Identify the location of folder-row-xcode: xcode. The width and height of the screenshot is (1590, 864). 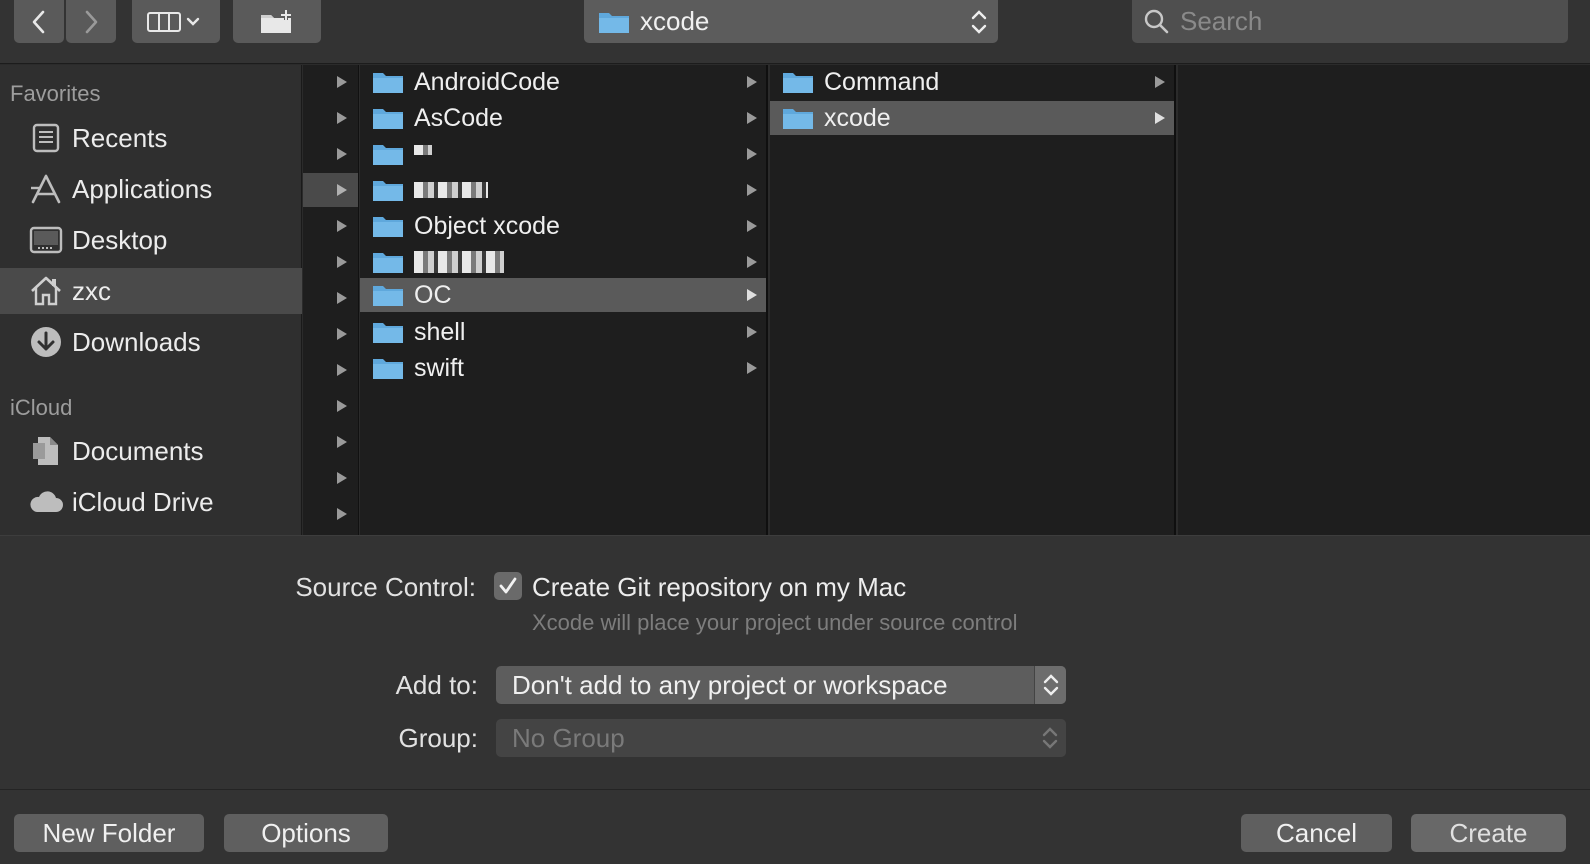
(972, 118).